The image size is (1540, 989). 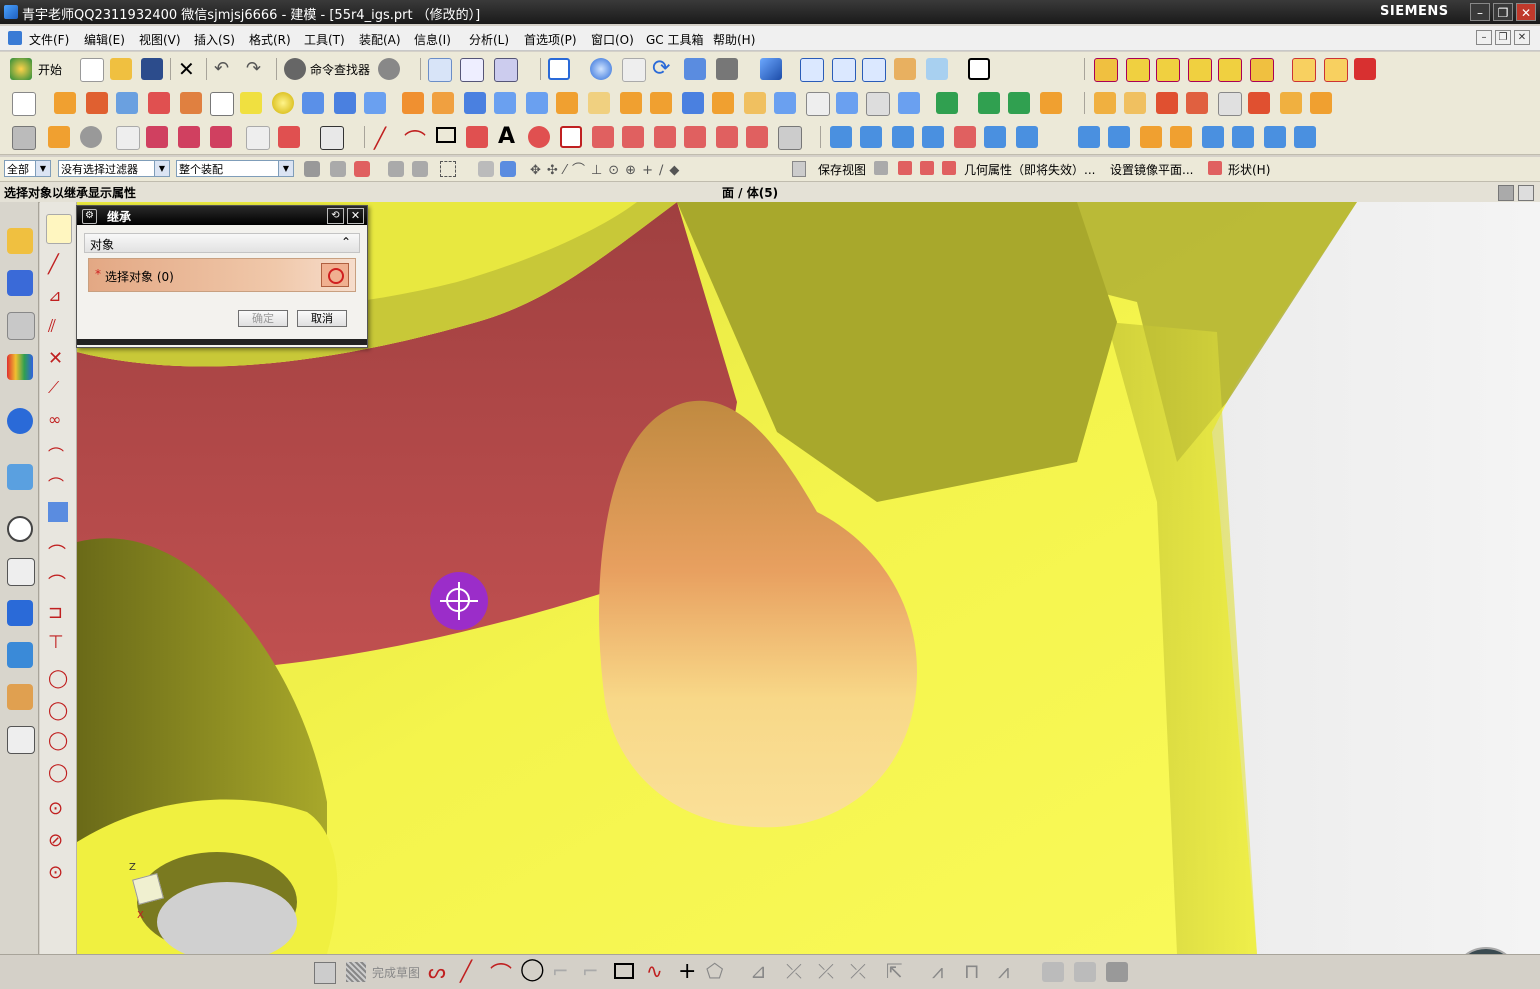 I want to click on reuse-library-icon, so click(x=20, y=367).